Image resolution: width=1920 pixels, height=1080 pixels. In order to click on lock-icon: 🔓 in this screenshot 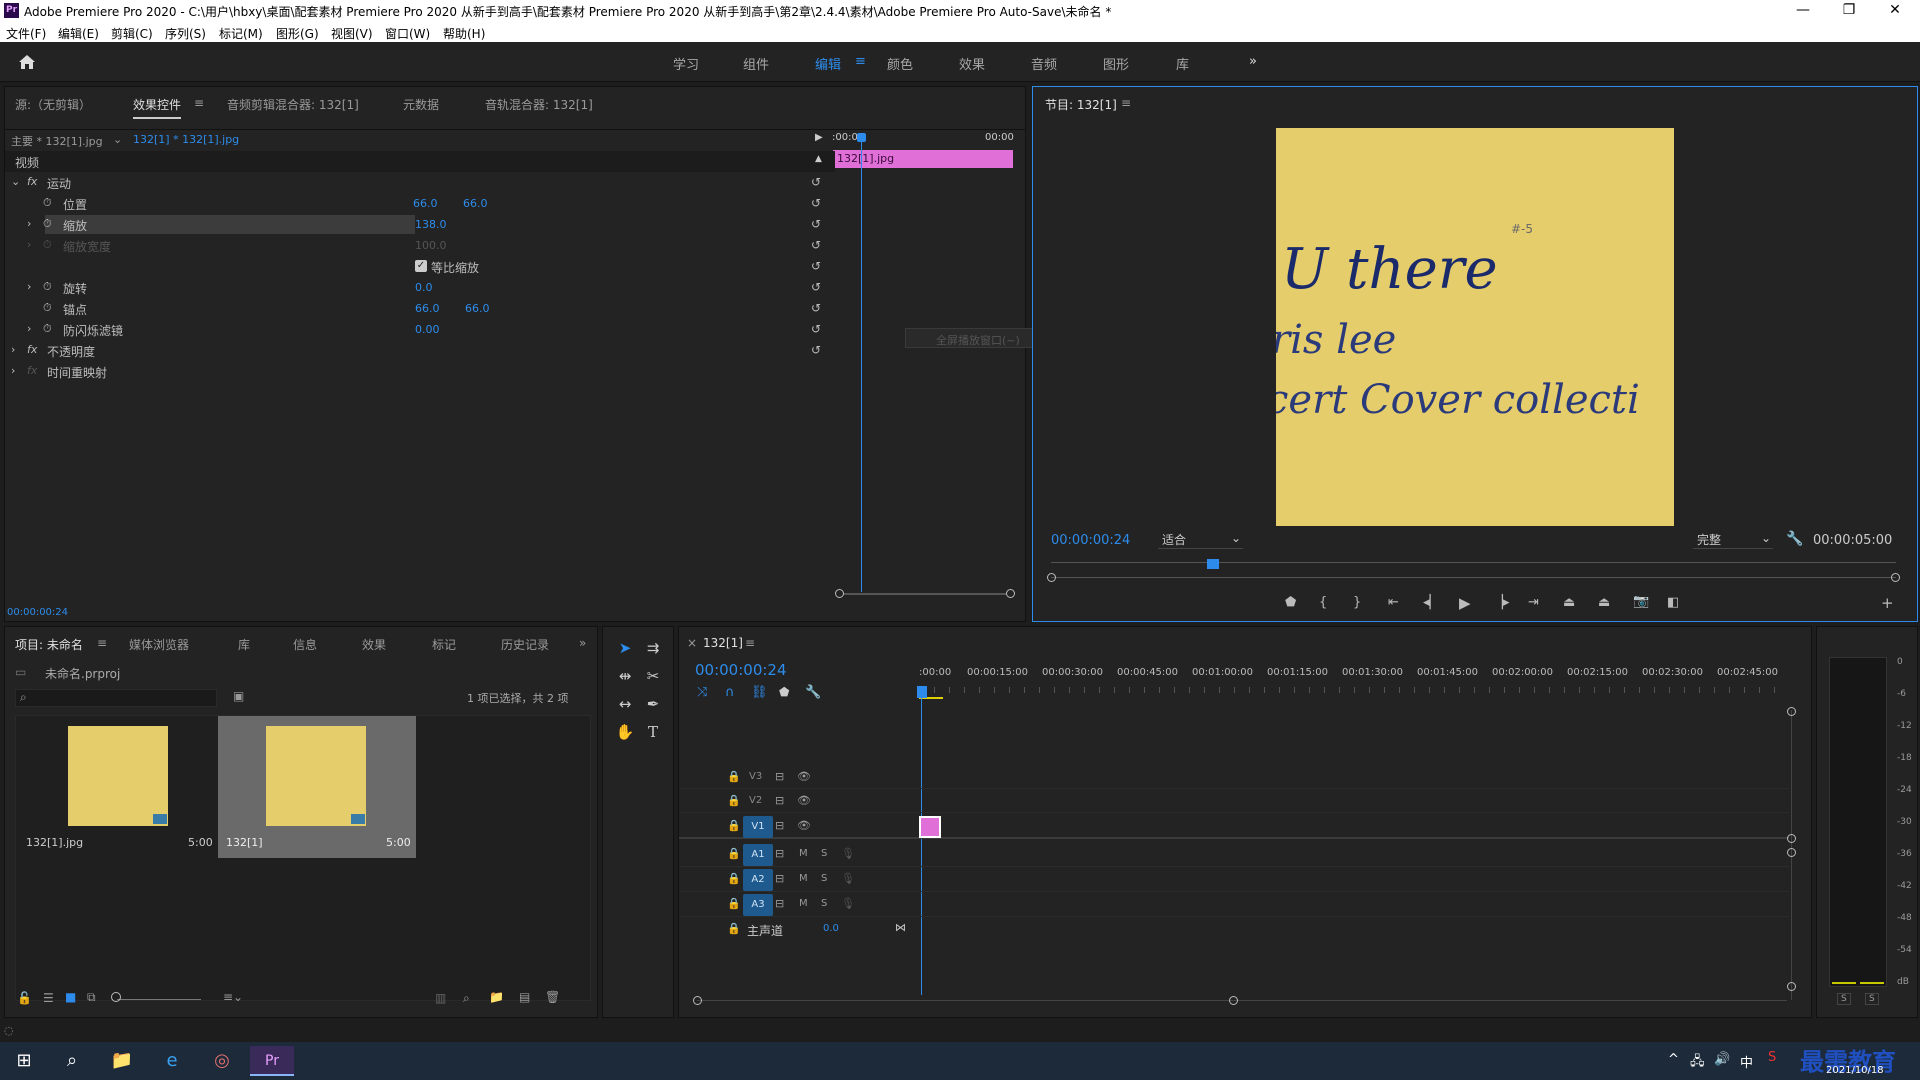, I will do `click(24, 998)`.